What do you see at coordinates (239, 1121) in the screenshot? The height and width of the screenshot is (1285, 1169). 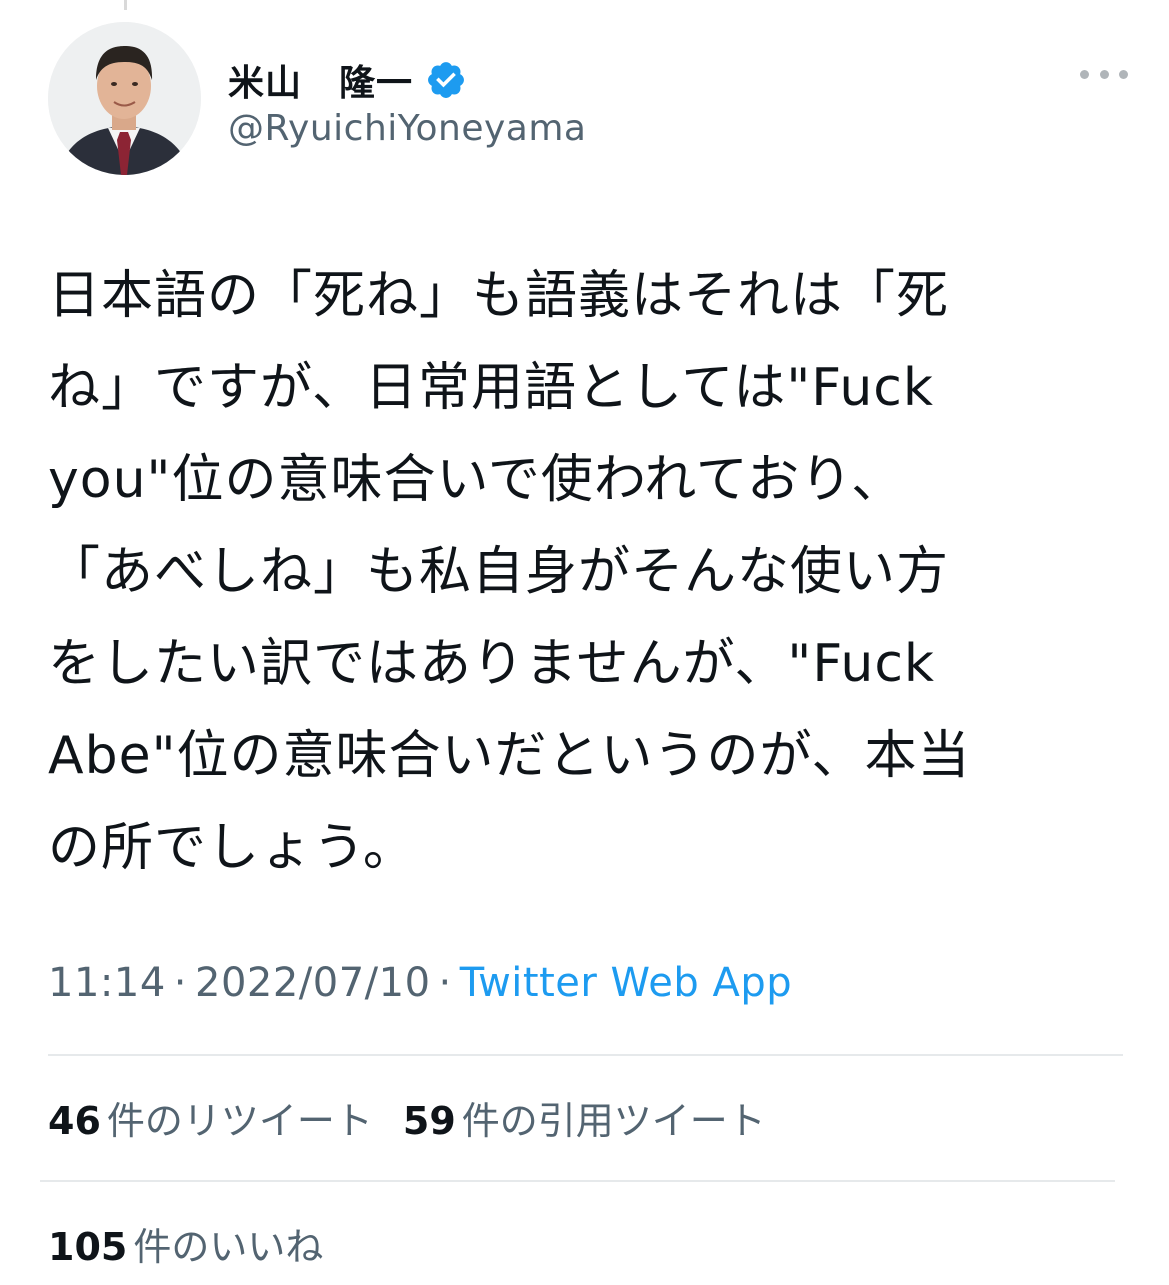 I see `retweets-label: 件のリツイート` at bounding box center [239, 1121].